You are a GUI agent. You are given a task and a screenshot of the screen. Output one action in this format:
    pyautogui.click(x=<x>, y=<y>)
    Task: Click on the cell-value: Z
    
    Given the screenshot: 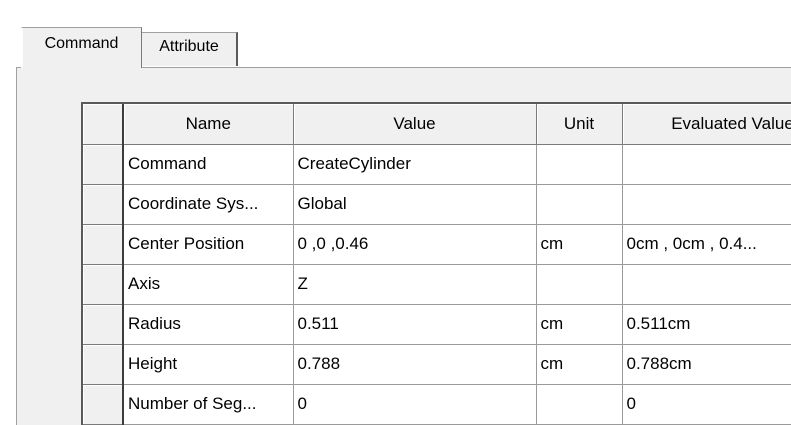 What is the action you would take?
    pyautogui.click(x=415, y=284)
    